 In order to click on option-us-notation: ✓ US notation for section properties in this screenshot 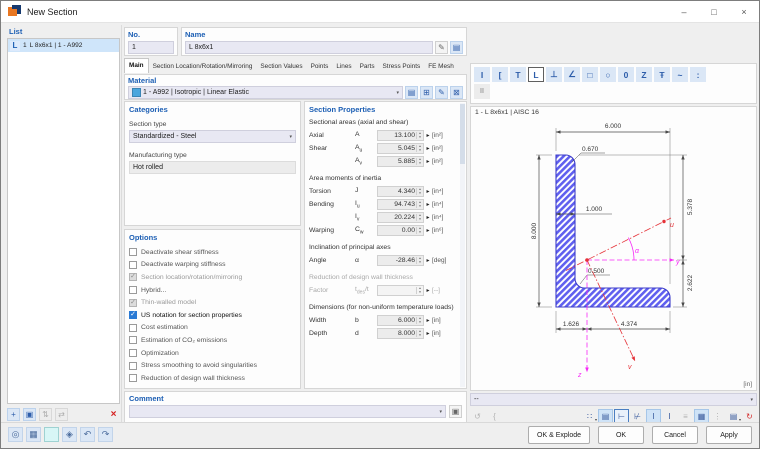, I will do `click(212, 315)`.